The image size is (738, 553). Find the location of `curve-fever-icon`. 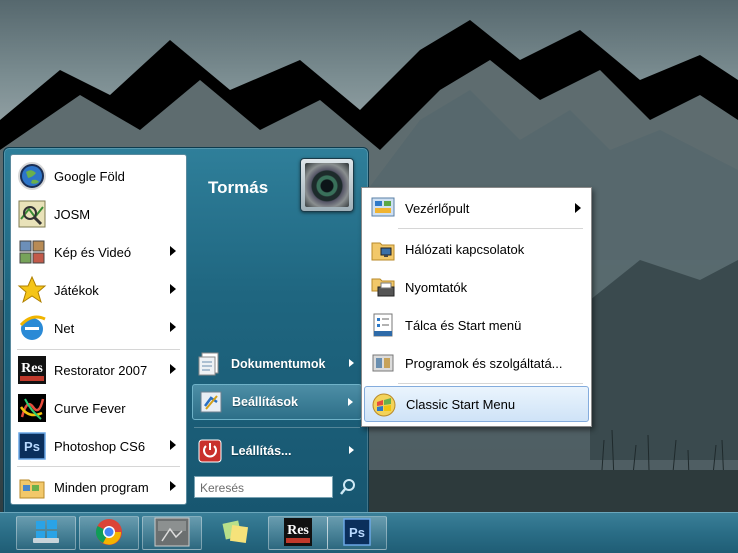

curve-fever-icon is located at coordinates (32, 408).